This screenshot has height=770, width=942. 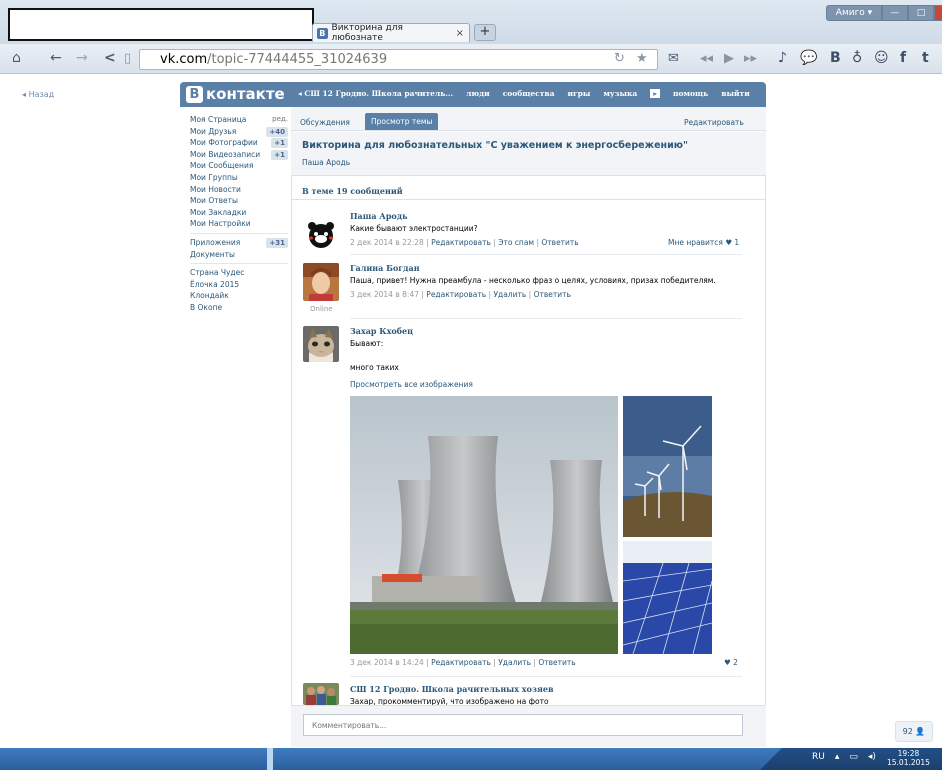 I want to click on menu-apps: Приложения +31, so click(x=239, y=243).